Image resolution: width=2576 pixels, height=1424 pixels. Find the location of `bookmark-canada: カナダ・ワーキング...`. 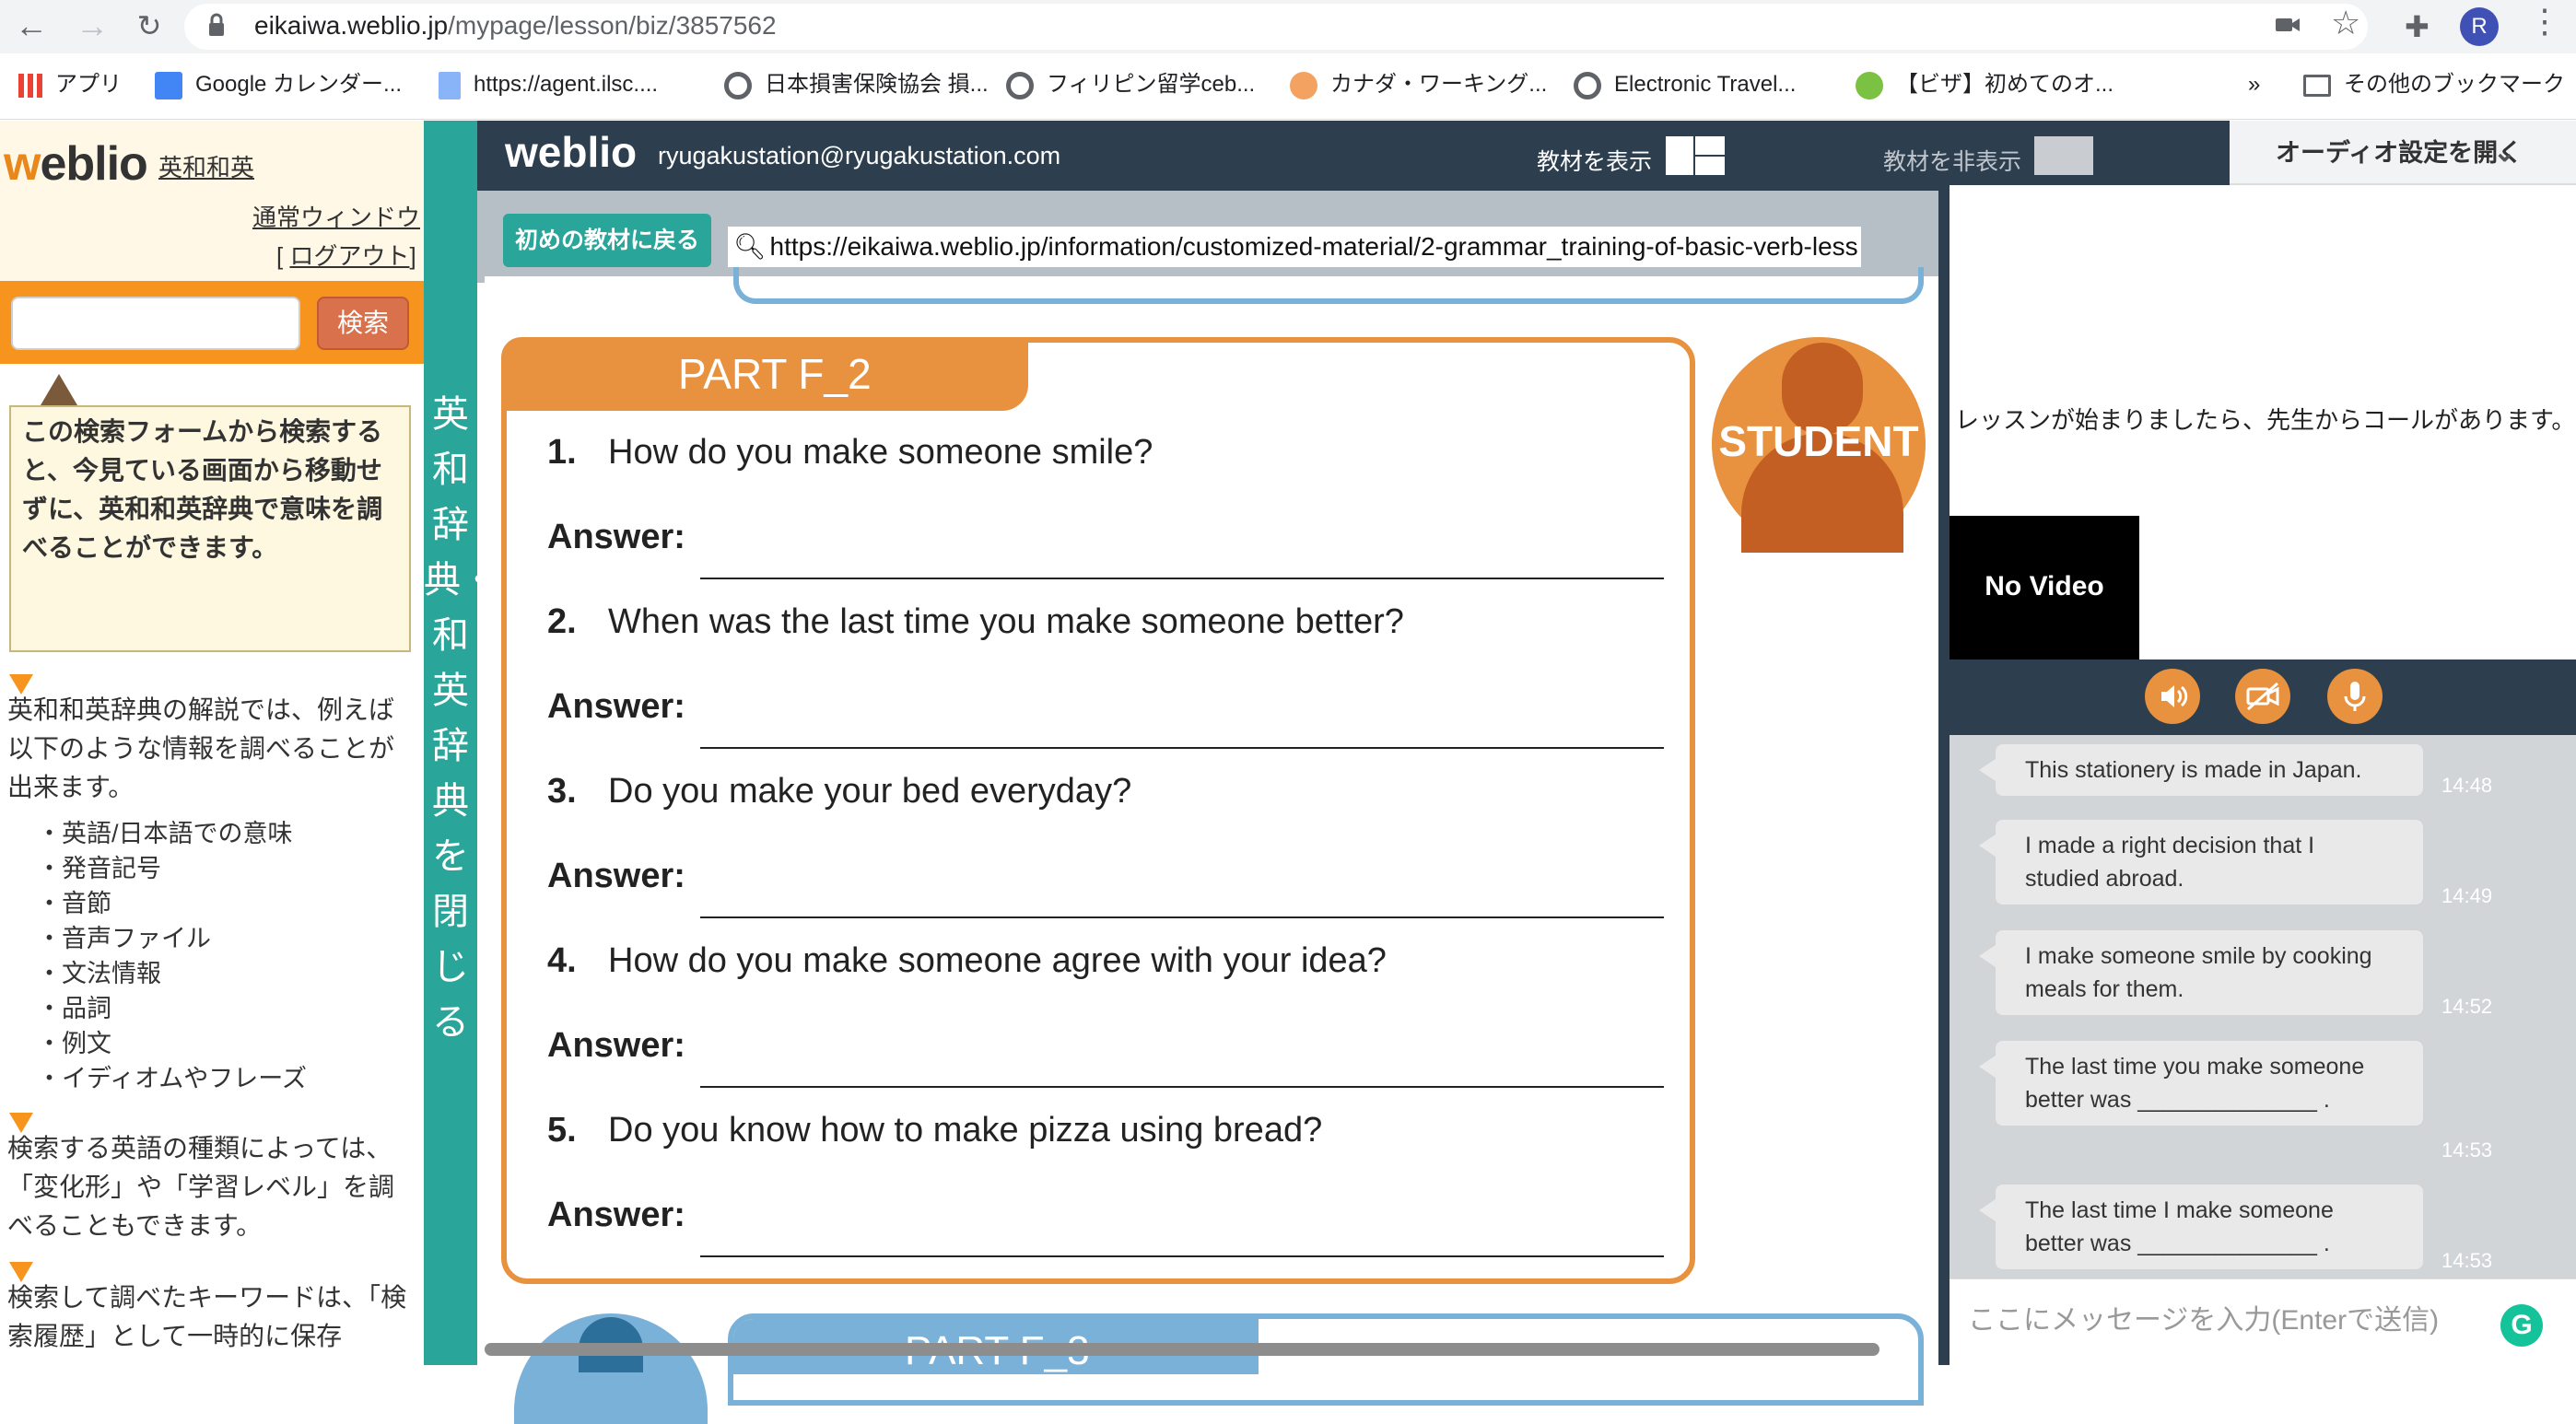

bookmark-canada: カナダ・ワーキング... is located at coordinates (1418, 84).